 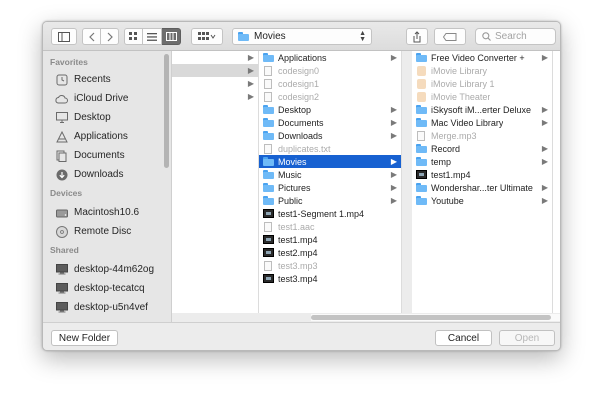 What do you see at coordinates (107, 307) in the screenshot?
I see `sidebar-item-desktop-u5n4vef: desktop-u5n4vef` at bounding box center [107, 307].